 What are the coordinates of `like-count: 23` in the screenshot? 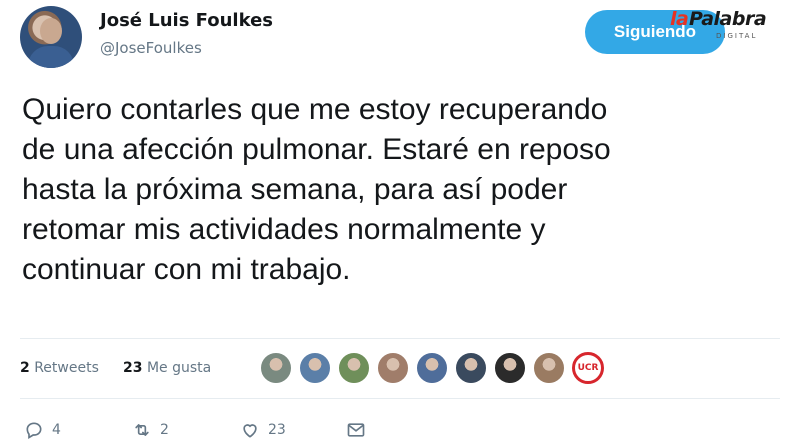 It's located at (277, 430).